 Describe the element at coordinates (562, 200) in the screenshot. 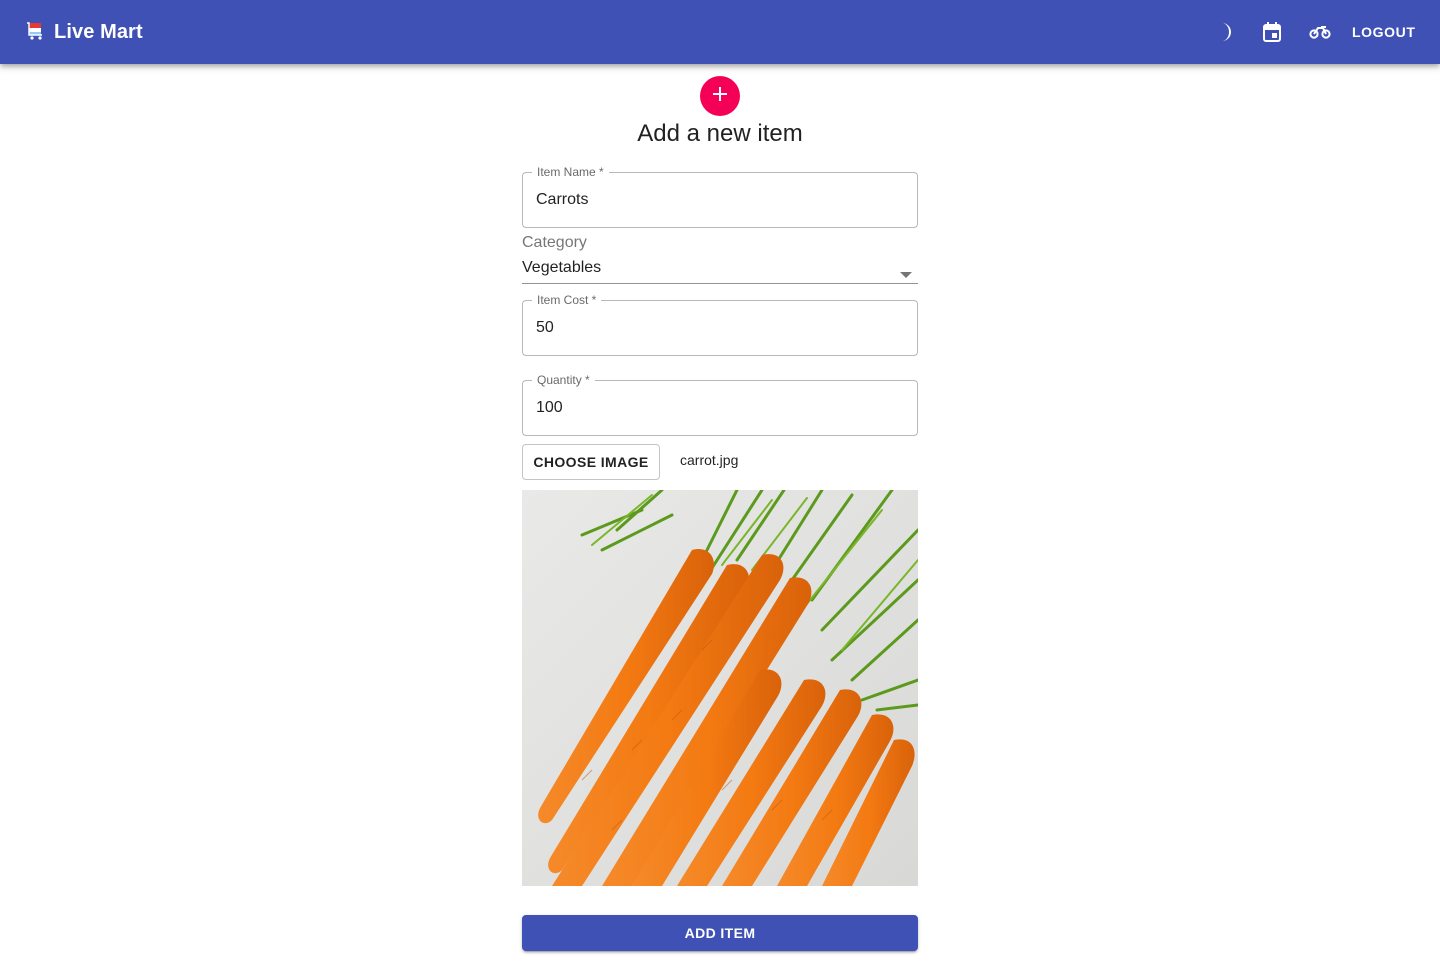

I see `item-name-input: Carrots` at that location.